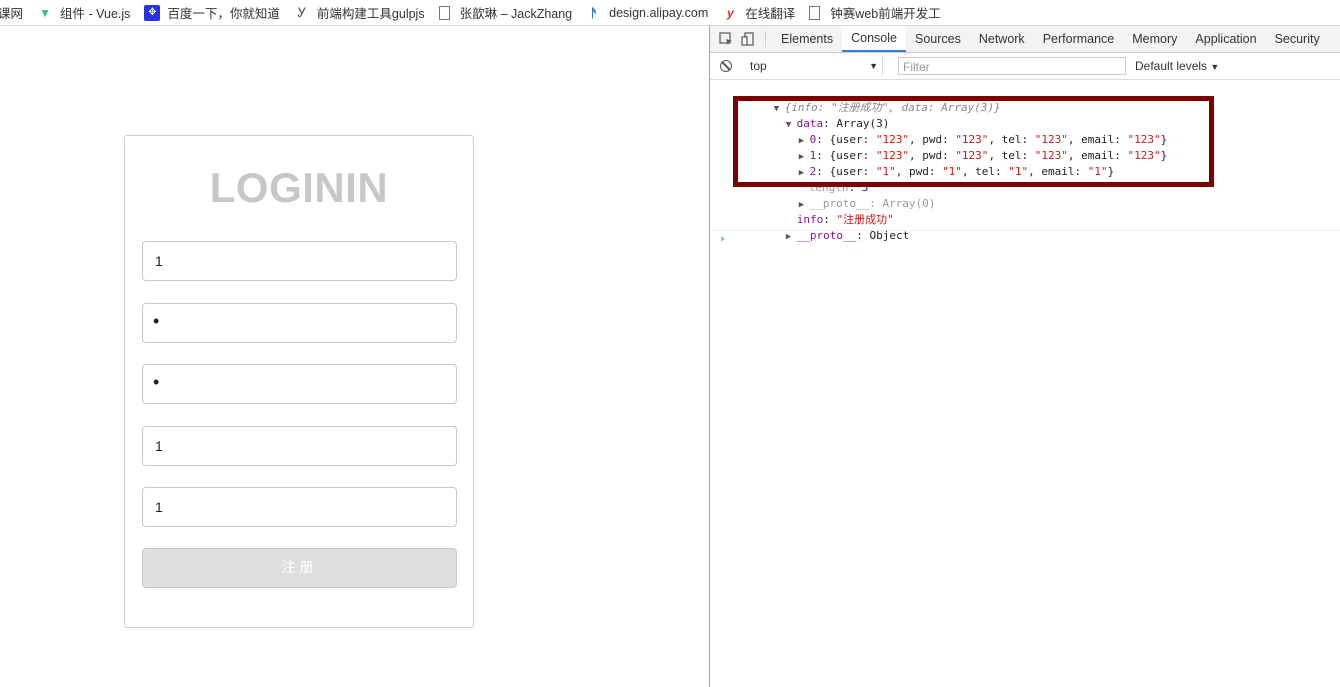 This screenshot has height=687, width=1340. I want to click on bookmark-vue: ▼ 组件 - Vue.js, so click(83, 12).